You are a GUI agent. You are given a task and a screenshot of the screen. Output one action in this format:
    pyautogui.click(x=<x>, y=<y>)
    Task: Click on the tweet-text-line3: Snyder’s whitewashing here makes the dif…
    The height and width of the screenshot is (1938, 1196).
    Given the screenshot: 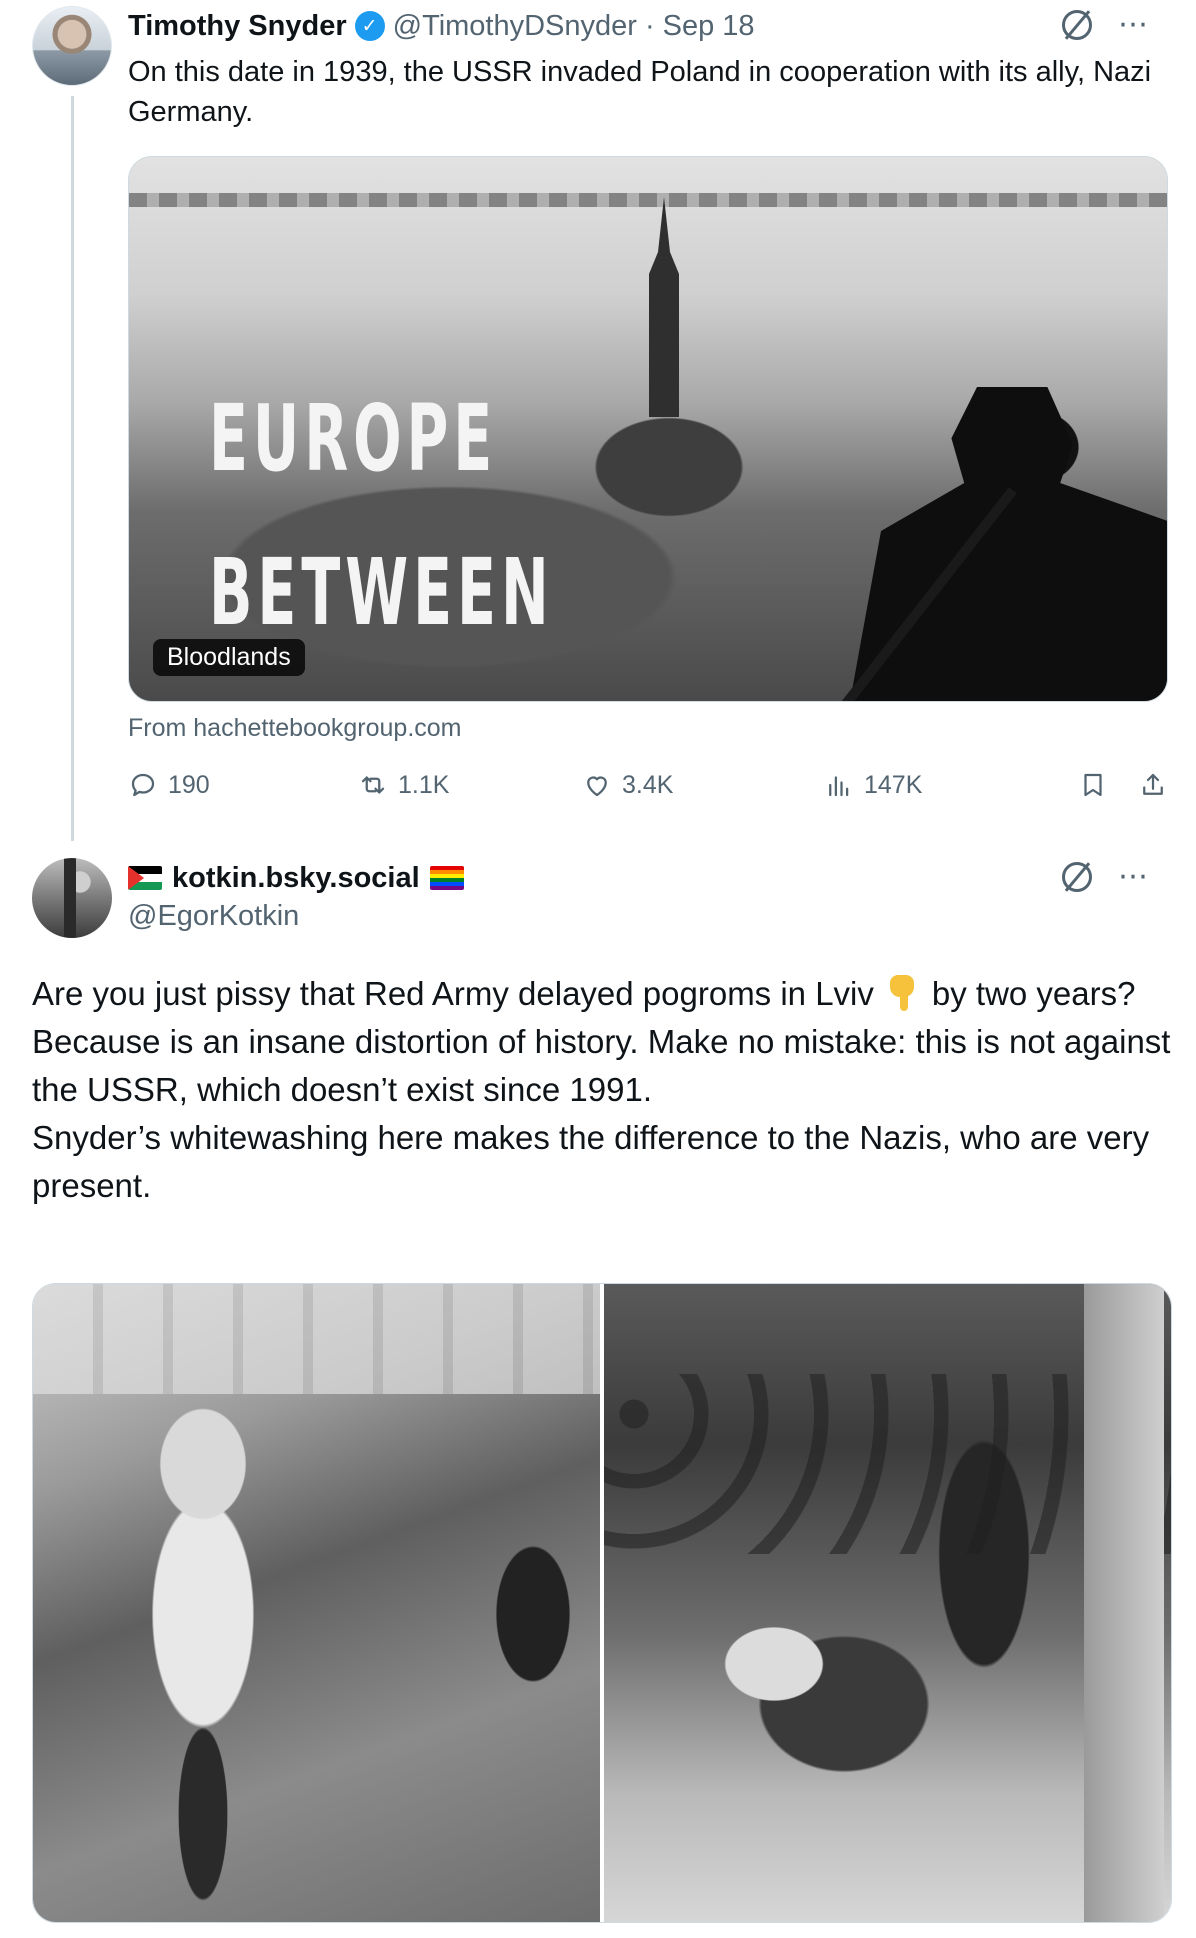 What is the action you would take?
    pyautogui.click(x=595, y=1161)
    